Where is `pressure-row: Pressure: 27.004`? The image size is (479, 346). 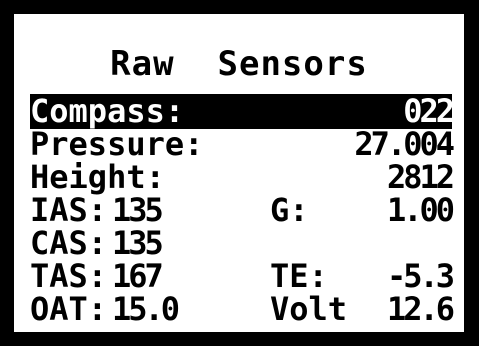
pressure-row: Pressure: 27.004 is located at coordinates (242, 144).